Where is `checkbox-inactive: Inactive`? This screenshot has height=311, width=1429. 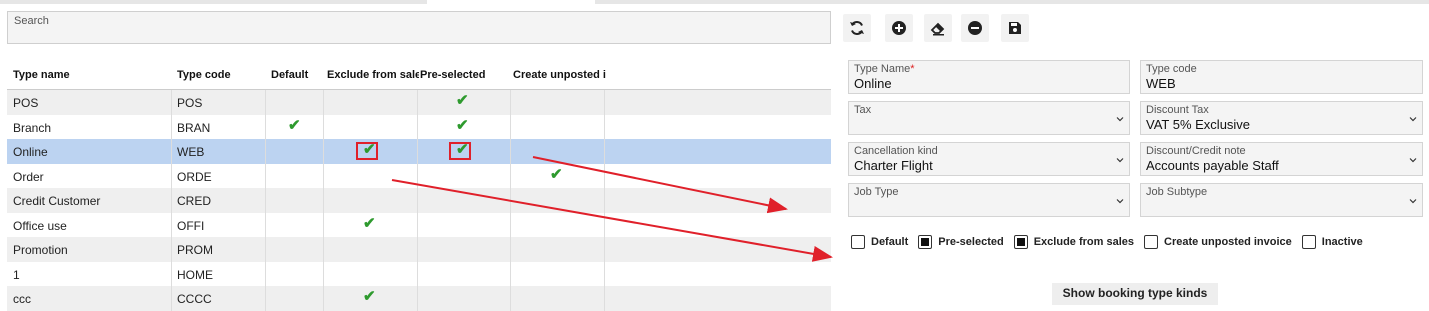 checkbox-inactive: Inactive is located at coordinates (1332, 242).